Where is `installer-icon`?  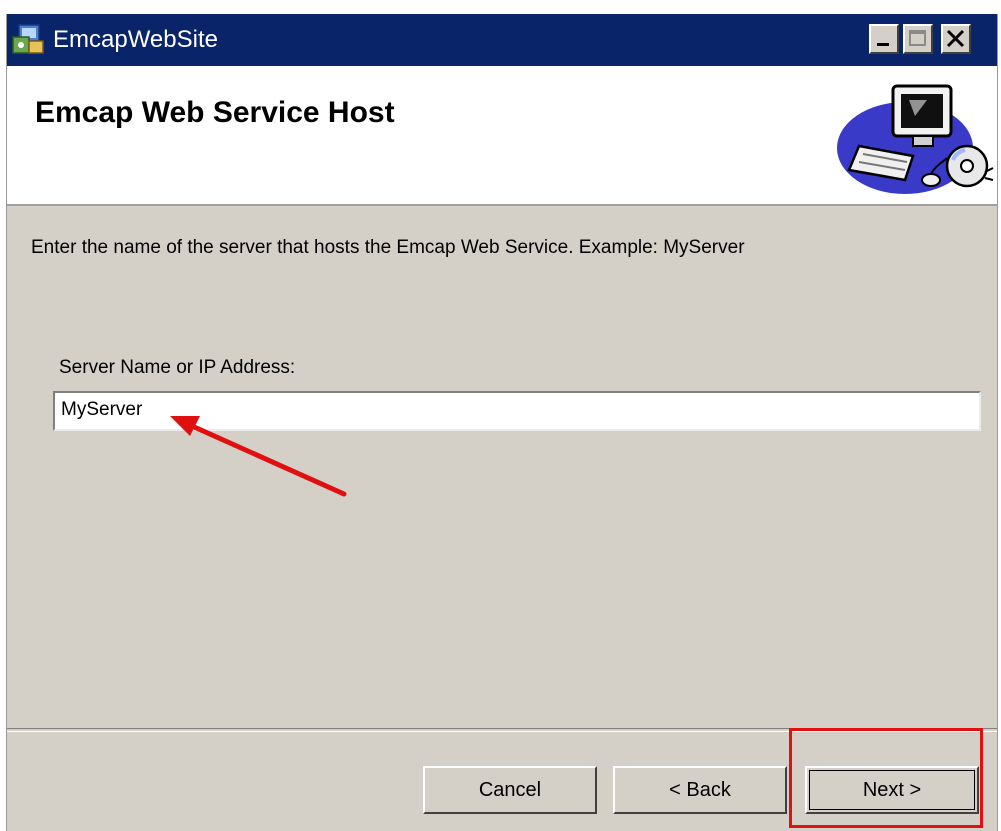 installer-icon is located at coordinates (28, 39).